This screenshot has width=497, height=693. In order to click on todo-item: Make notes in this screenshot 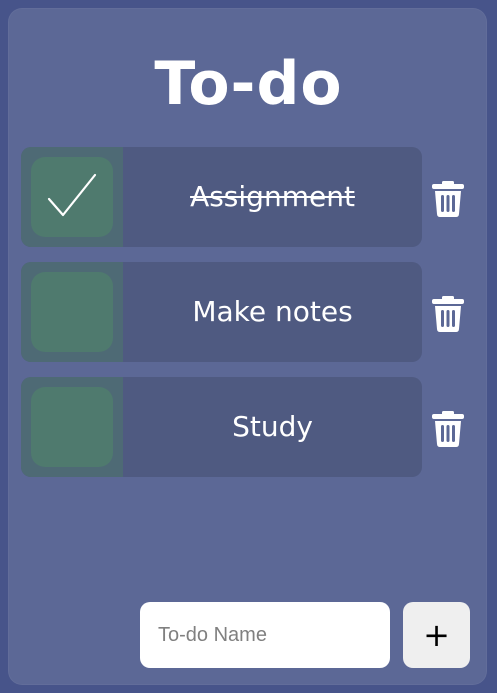, I will do `click(221, 312)`.